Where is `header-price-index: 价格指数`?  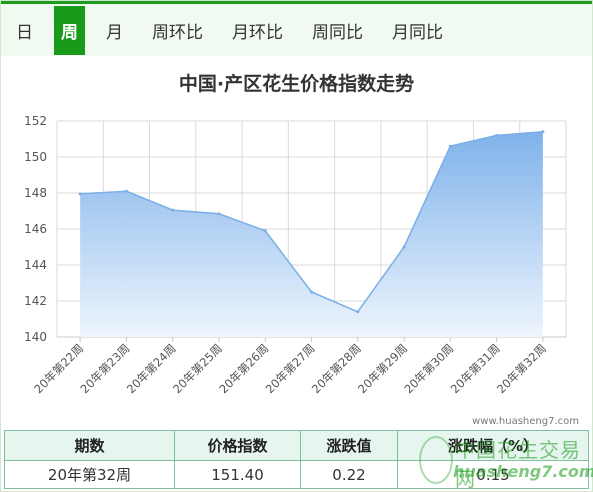 header-price-index: 价格指数 is located at coordinates (237, 445).